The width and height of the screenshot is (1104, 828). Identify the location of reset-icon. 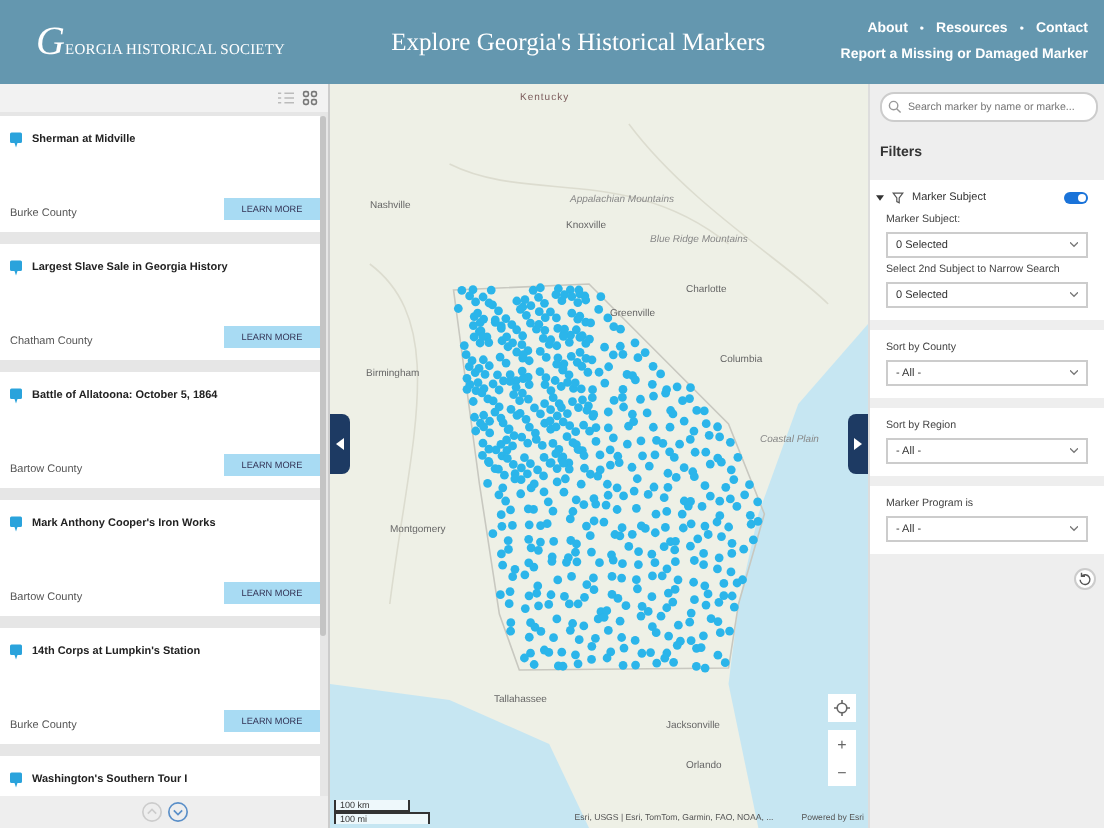
(1085, 579).